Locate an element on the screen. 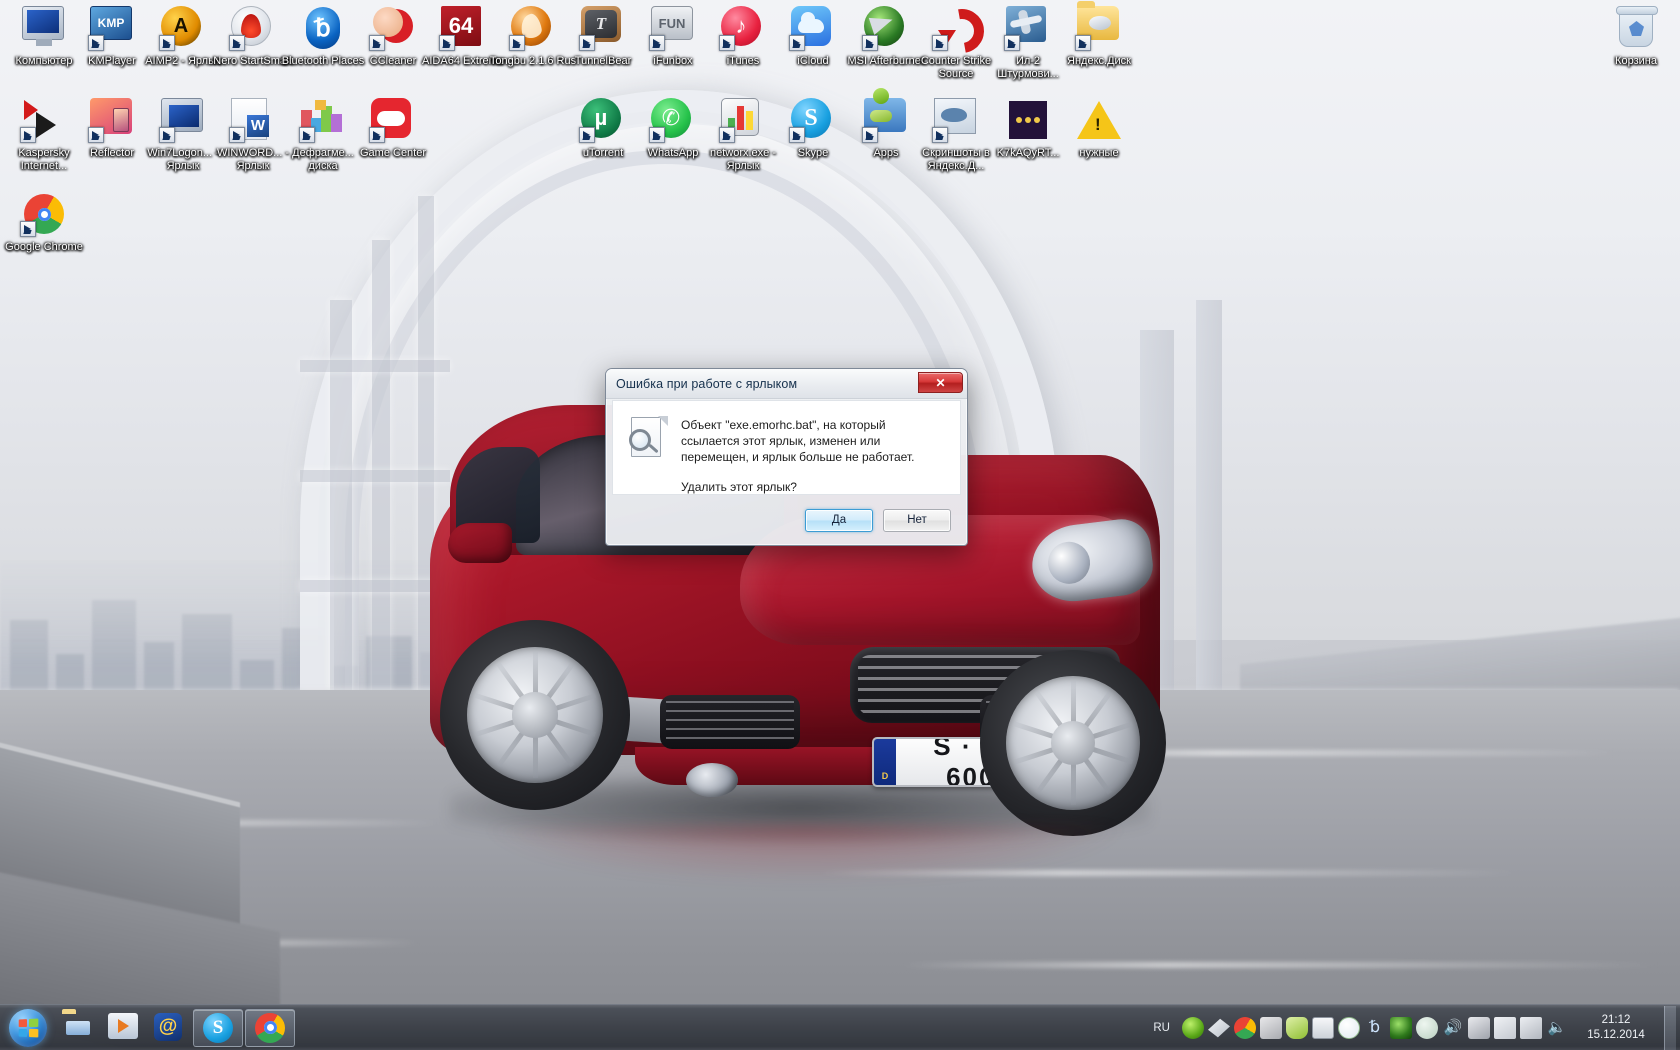 The width and height of the screenshot is (1680, 1050). taskbar-chrome-window is located at coordinates (270, 1027).